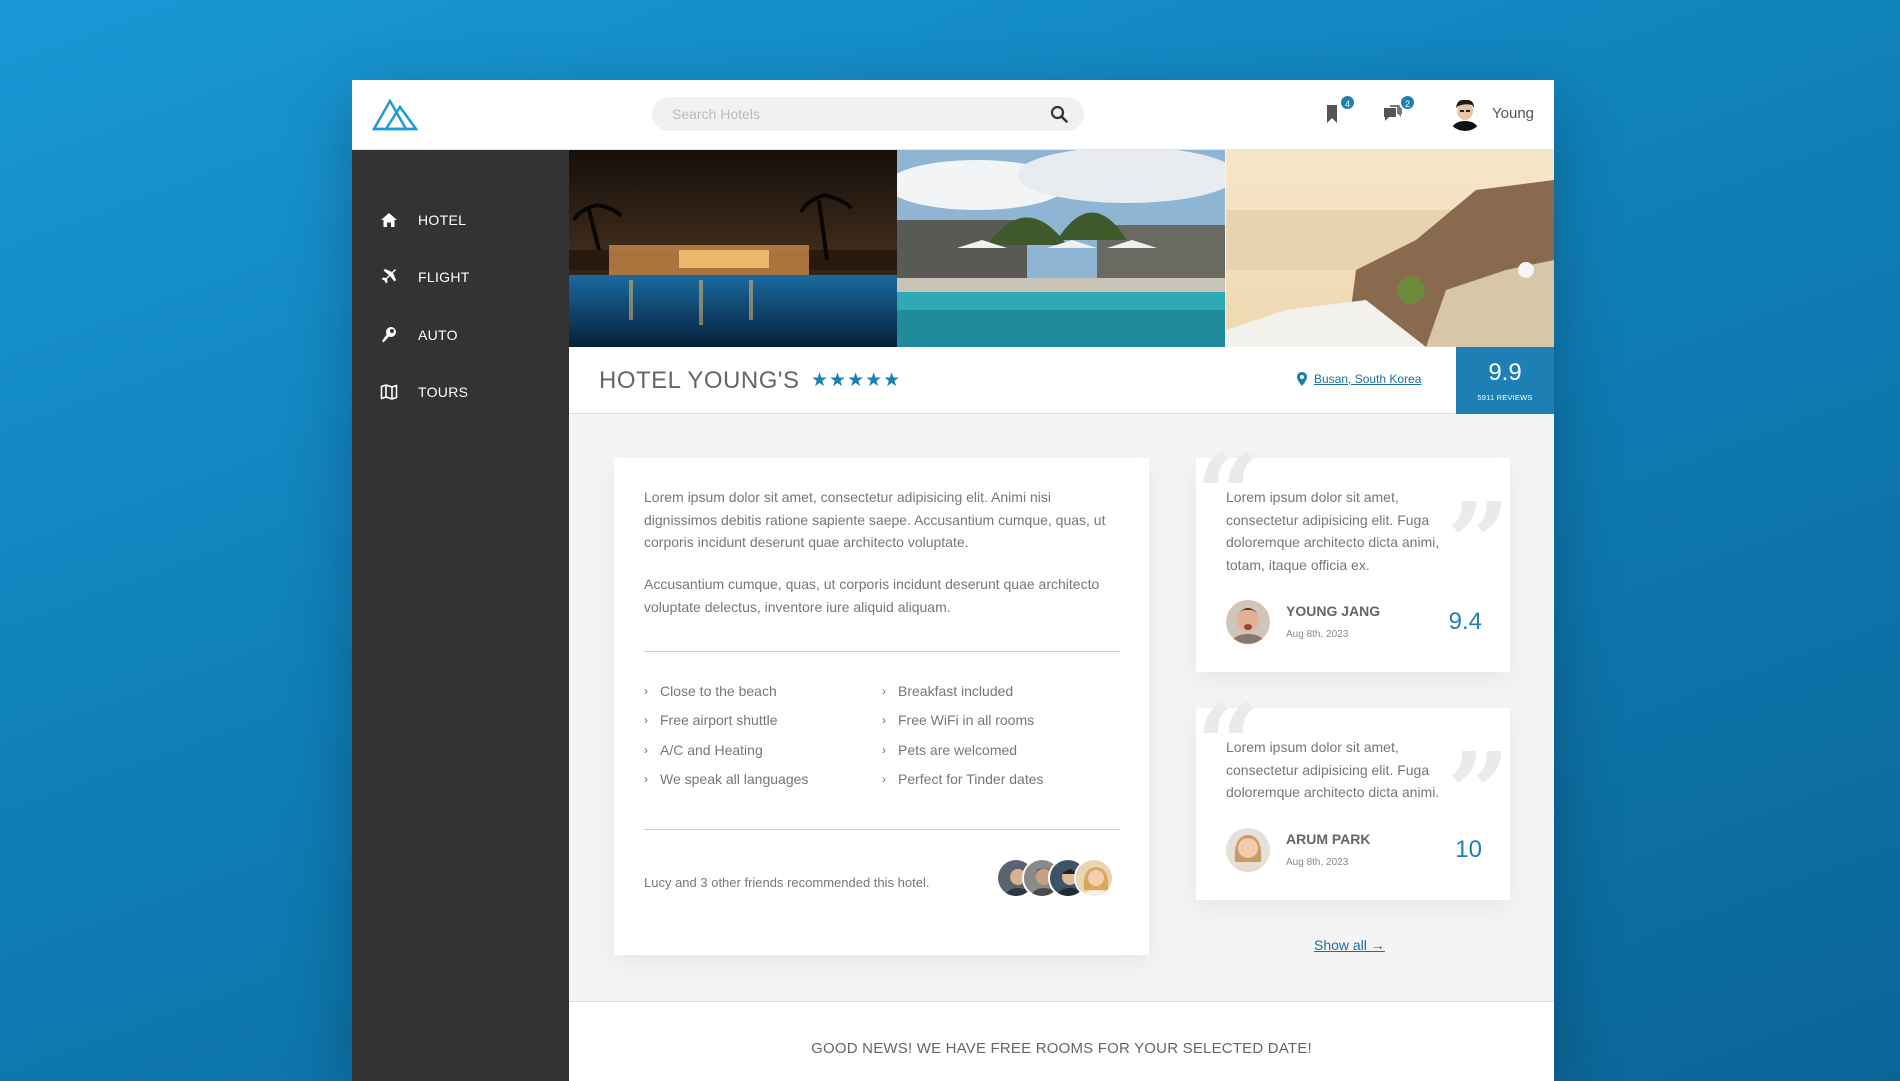  What do you see at coordinates (388, 276) in the screenshot?
I see `plane-icon` at bounding box center [388, 276].